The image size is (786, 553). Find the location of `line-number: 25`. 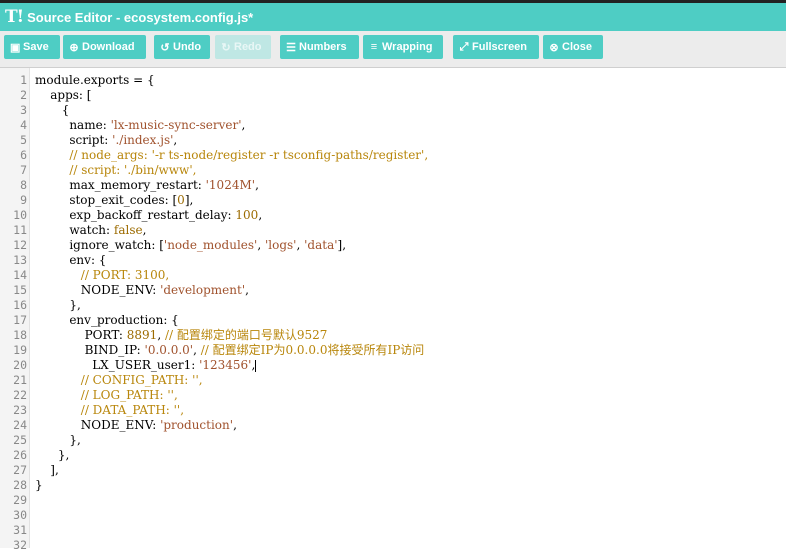

line-number: 25 is located at coordinates (20, 440).